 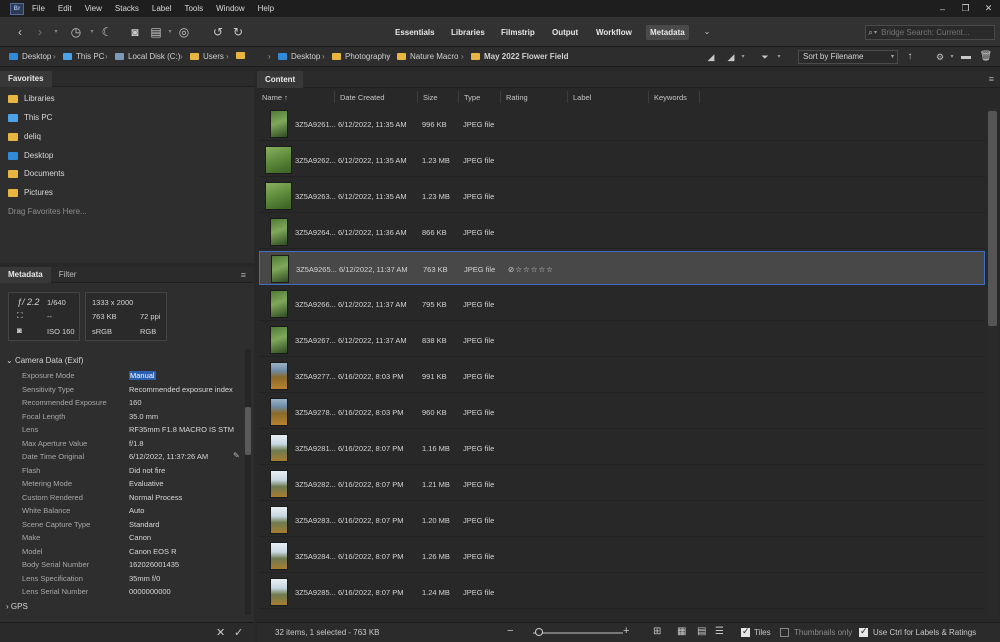 What do you see at coordinates (30, 117) in the screenshot?
I see `favorite-this-pc: This PC` at bounding box center [30, 117].